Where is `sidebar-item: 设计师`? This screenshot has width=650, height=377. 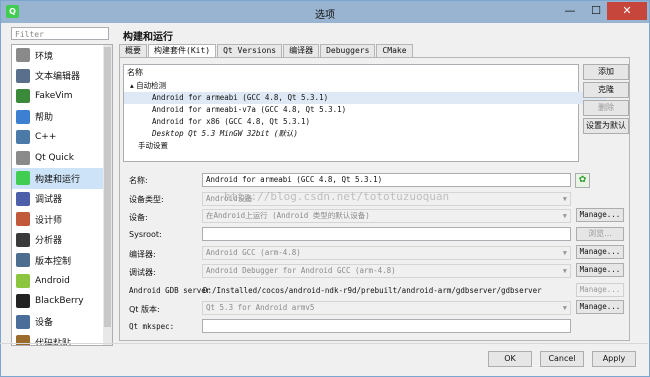 sidebar-item: 设计师 is located at coordinates (62, 219).